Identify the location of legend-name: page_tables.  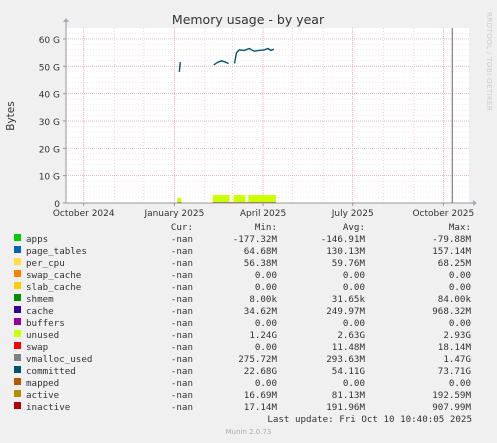
(56, 251).